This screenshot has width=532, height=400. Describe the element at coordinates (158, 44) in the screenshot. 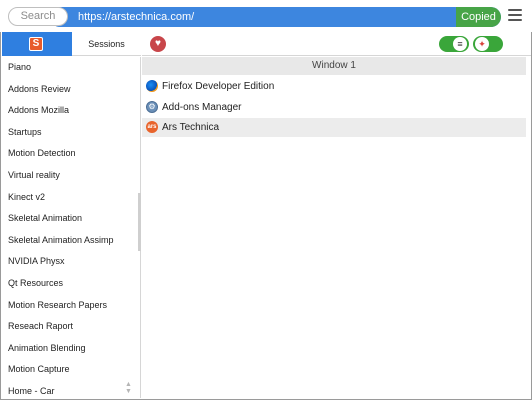

I see `heart-icon: ♥` at that location.